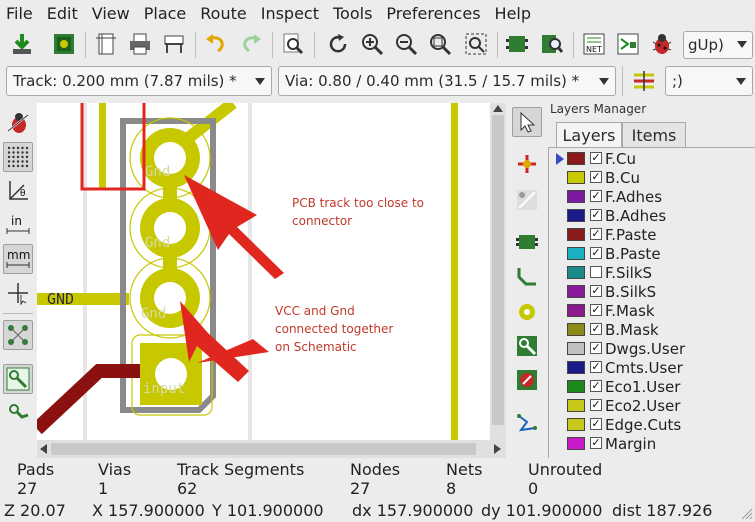 The height and width of the screenshot is (522, 755). I want to click on drc-icon, so click(662, 44).